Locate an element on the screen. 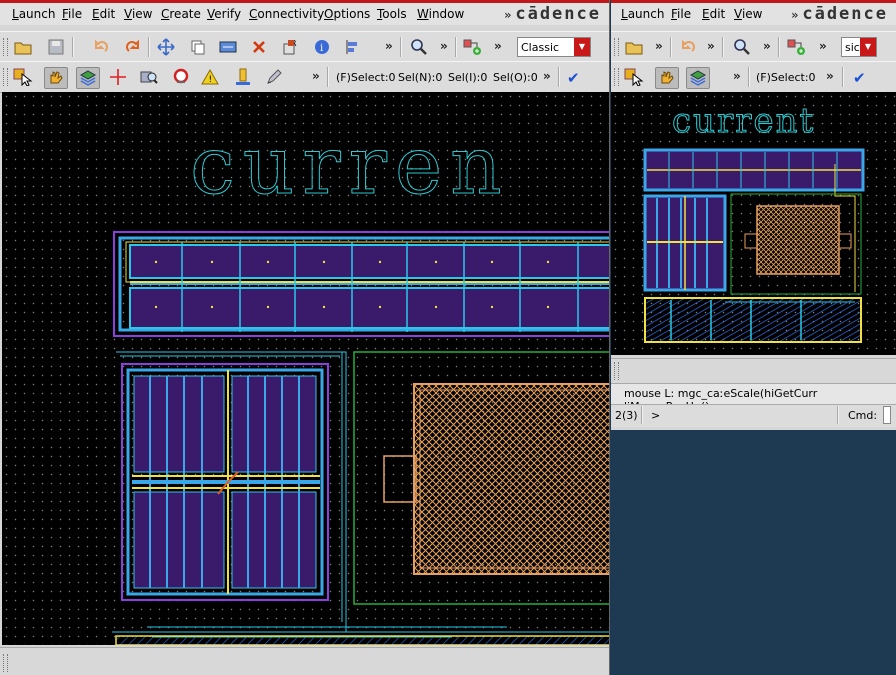  menu-window: Window is located at coordinates (440, 14).